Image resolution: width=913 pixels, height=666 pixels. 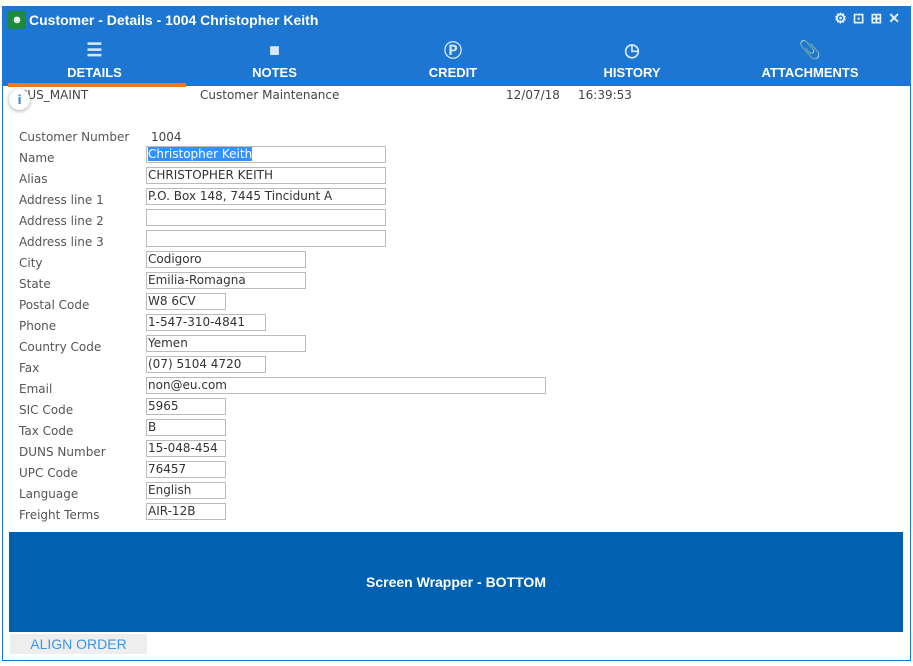 What do you see at coordinates (186, 427) in the screenshot?
I see `tax-code-input: B` at bounding box center [186, 427].